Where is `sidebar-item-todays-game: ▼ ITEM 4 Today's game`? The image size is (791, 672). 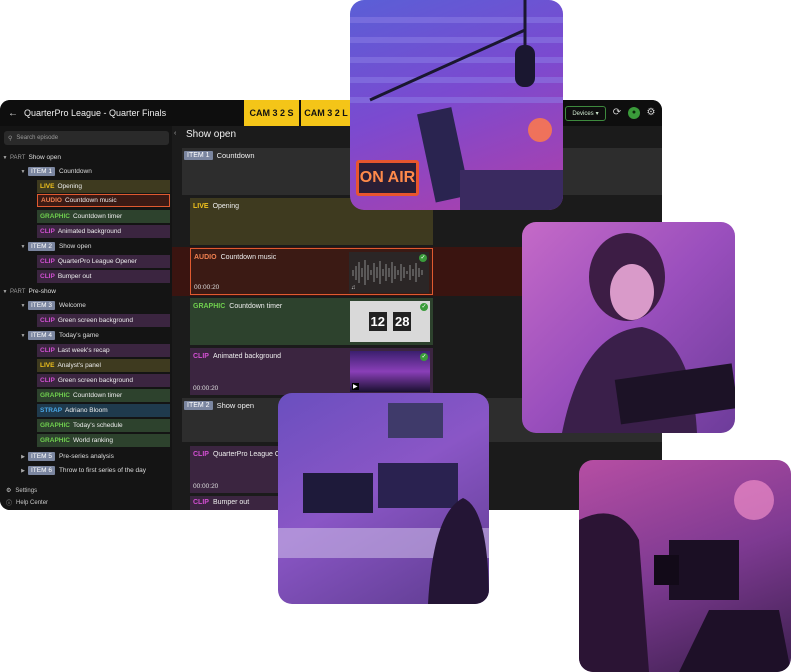
sidebar-item-todays-game: ▼ ITEM 4 Today's game is located at coordinates (86, 335).